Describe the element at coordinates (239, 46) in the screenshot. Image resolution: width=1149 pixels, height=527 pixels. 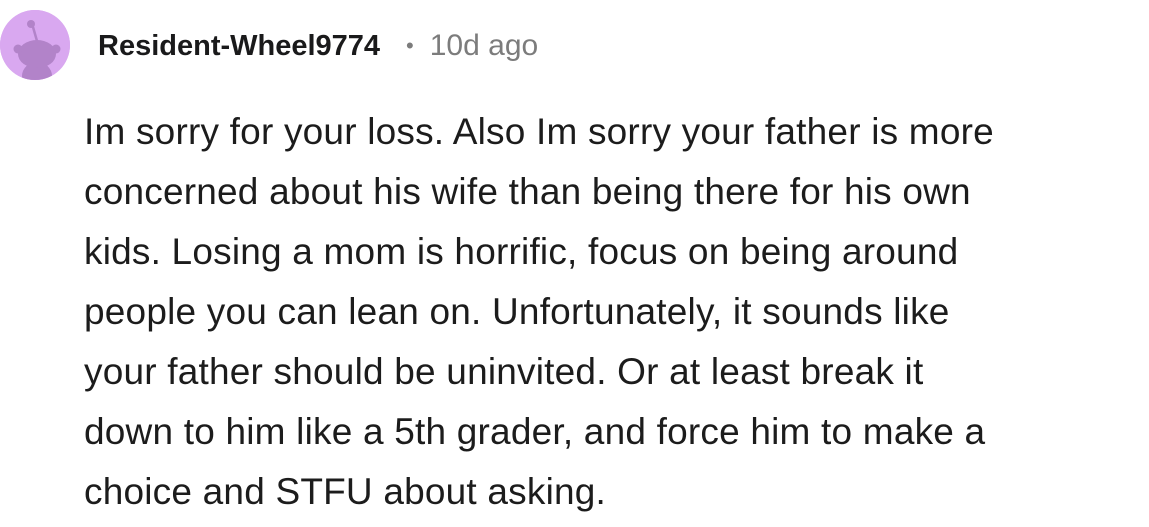
I see `author-username: Resident-Wheel9774` at that location.